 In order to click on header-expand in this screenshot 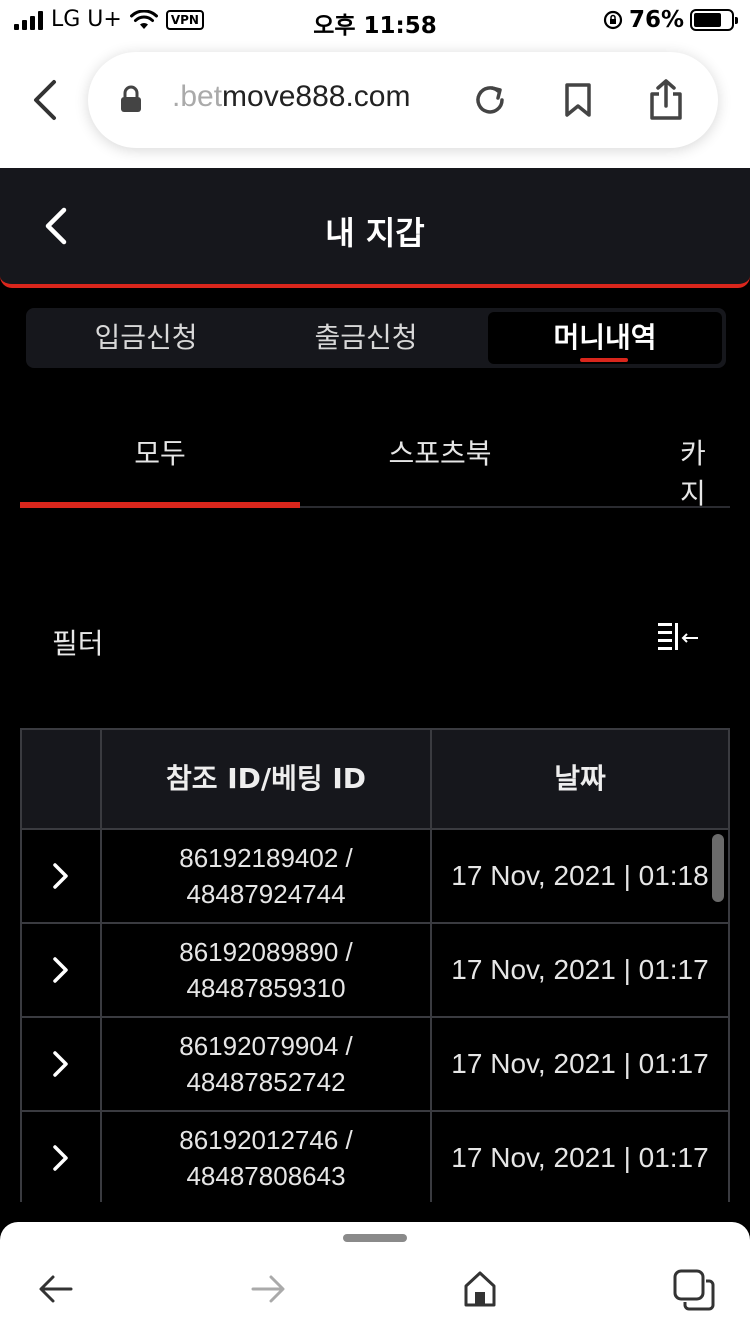, I will do `click(62, 779)`.